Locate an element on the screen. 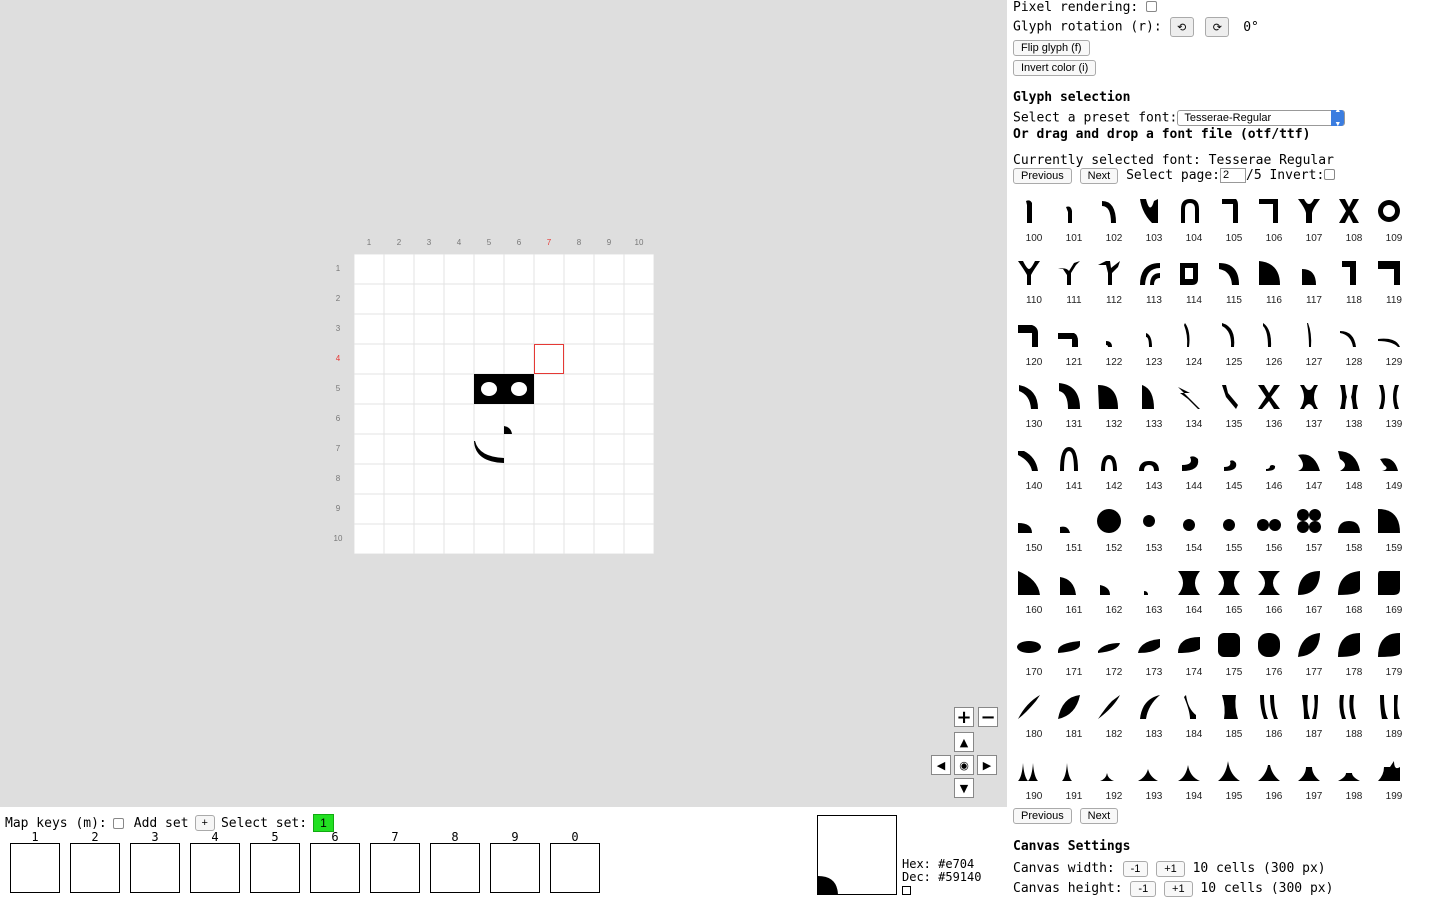 The width and height of the screenshot is (1440, 900). glyph-cell: 151 is located at coordinates (1074, 534).